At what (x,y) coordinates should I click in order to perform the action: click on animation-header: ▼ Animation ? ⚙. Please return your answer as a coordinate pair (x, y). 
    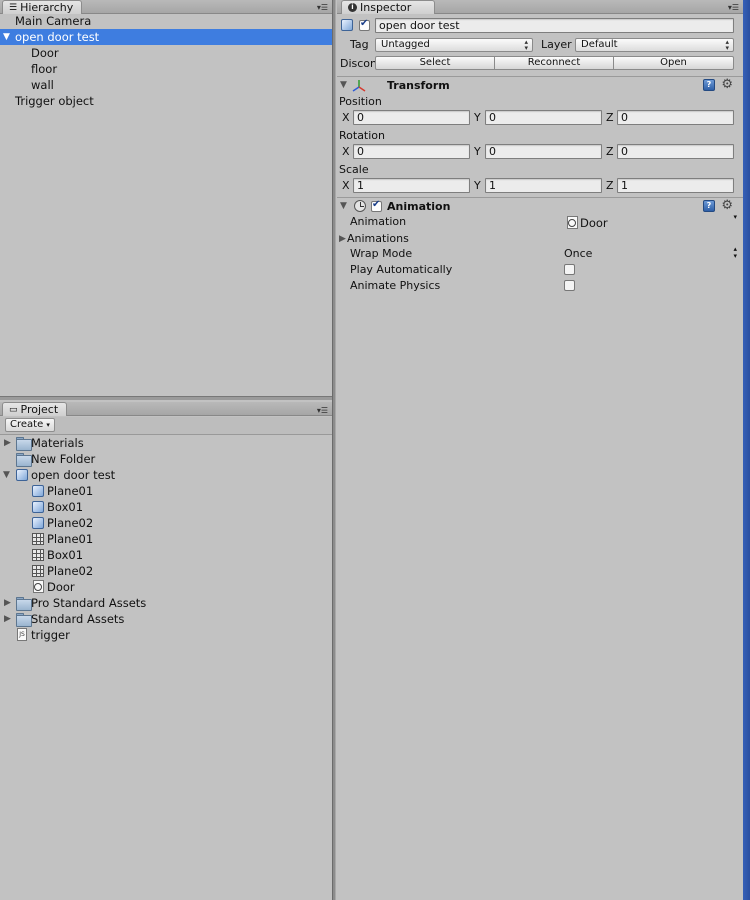
    Looking at the image, I should click on (540, 205).